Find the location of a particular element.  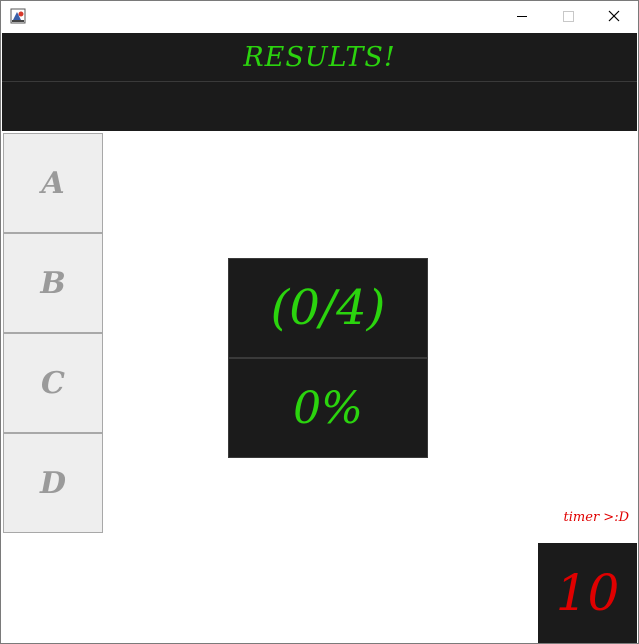

answer-button-b: B is located at coordinates (53, 283).